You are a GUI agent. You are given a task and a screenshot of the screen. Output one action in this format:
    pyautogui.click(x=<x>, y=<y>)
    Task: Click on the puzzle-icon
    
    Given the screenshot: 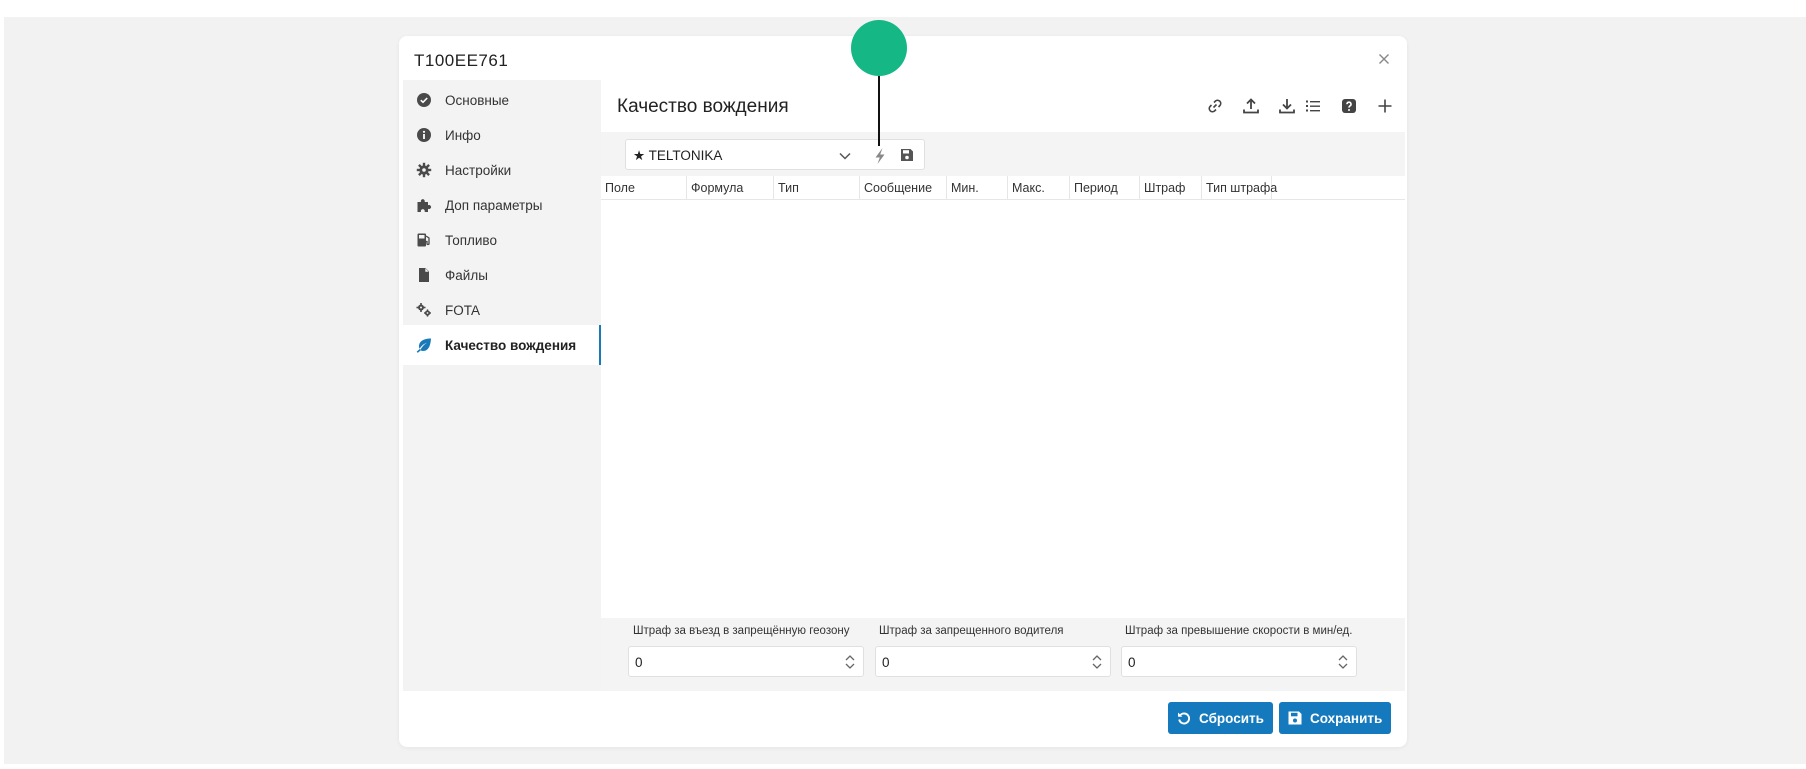 What is the action you would take?
    pyautogui.click(x=424, y=205)
    